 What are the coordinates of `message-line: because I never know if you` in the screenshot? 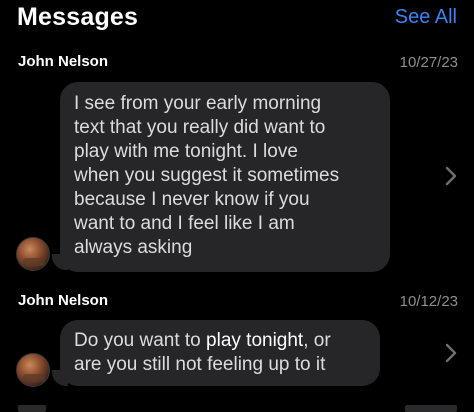 It's located at (192, 199).